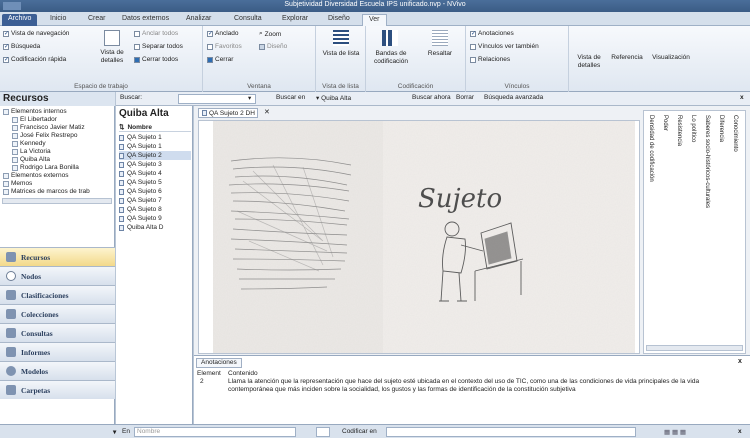  I want to click on nav-button-carpetas: Carpetas, so click(57, 389).